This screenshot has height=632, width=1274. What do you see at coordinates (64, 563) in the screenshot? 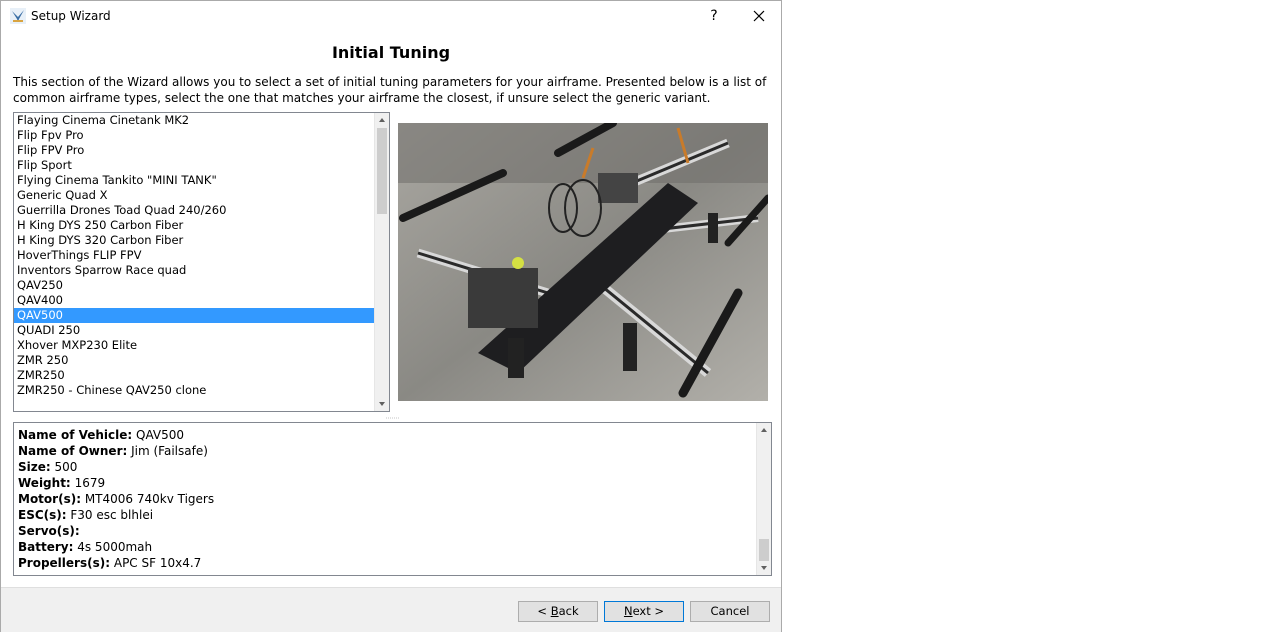
I see `detail-label: Propellers(s):` at bounding box center [64, 563].